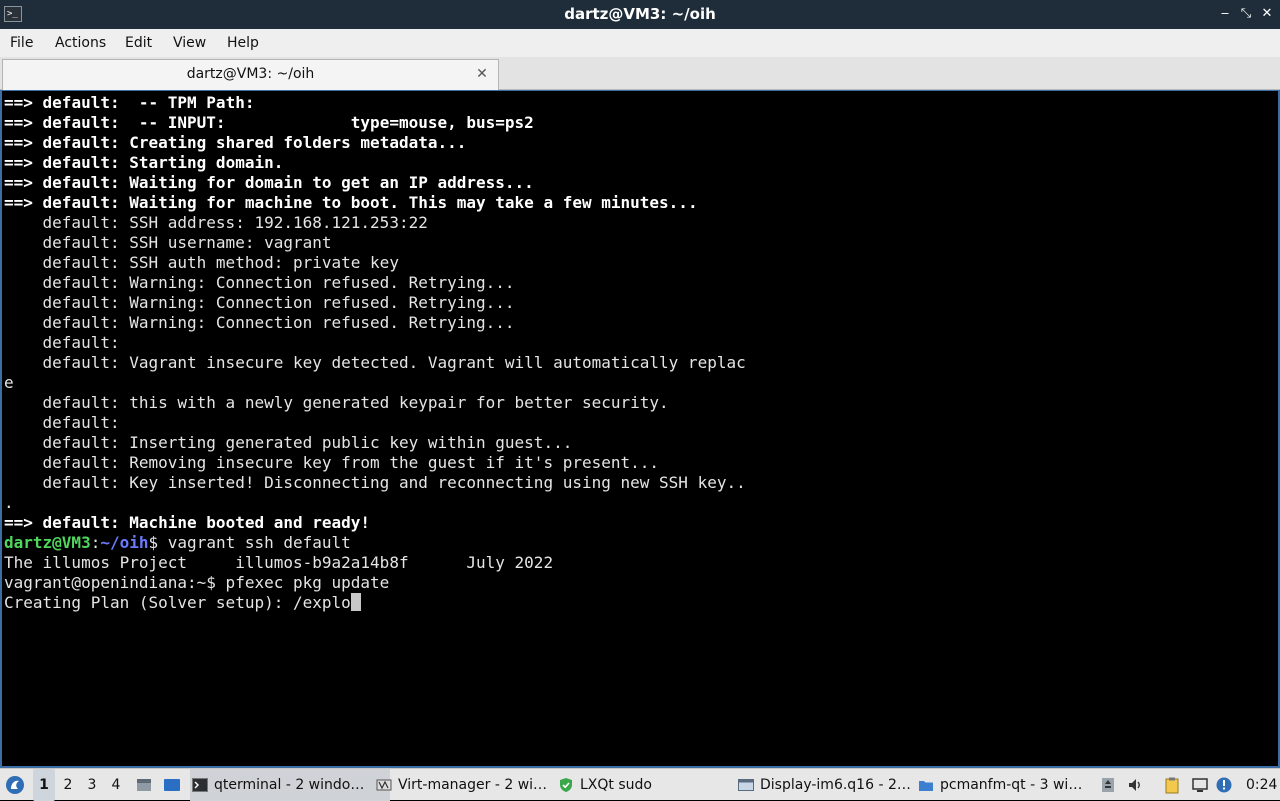 This screenshot has width=1280, height=801. I want to click on terminal-line: ., so click(636, 503).